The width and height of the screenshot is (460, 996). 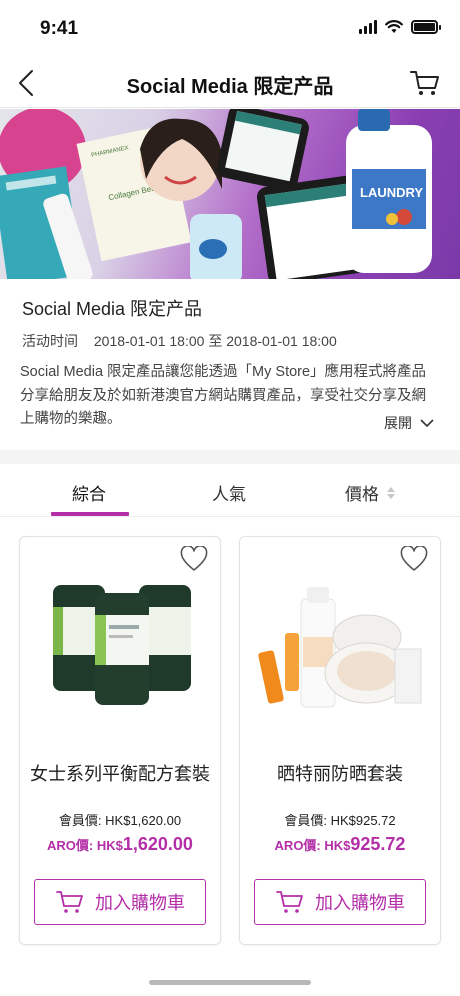 I want to click on active-tab-indicator, so click(x=90, y=514).